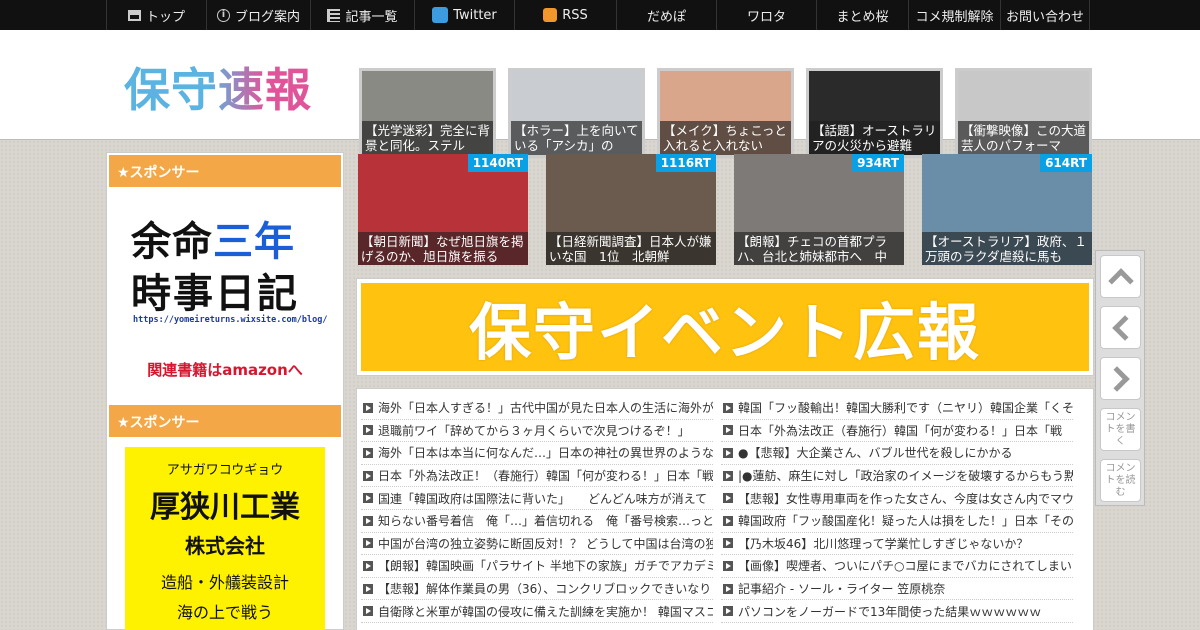 This screenshot has width=1200, height=630. Describe the element at coordinates (258, 15) in the screenshot. I see `nav-item-1: i ブログ案内` at that location.